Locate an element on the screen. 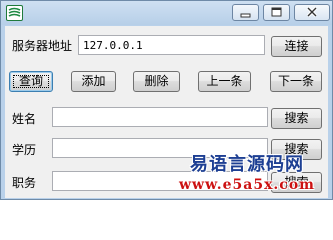 This screenshot has height=240, width=333. server-address-input: 127.0.0.1 is located at coordinates (171, 45).